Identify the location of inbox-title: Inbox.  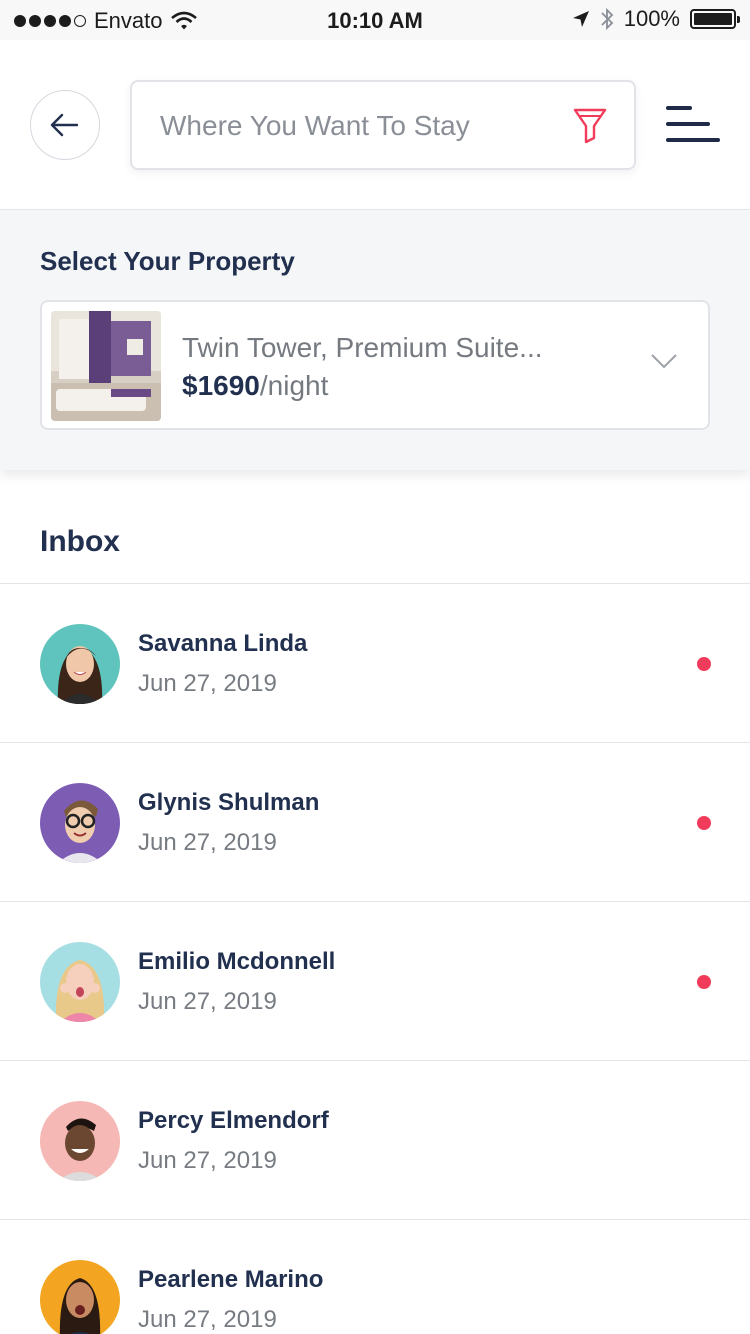
(80, 541).